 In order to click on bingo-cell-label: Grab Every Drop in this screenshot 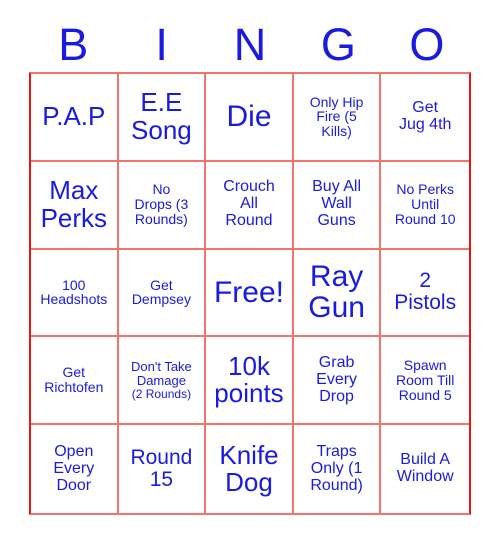, I will do `click(337, 379)`.